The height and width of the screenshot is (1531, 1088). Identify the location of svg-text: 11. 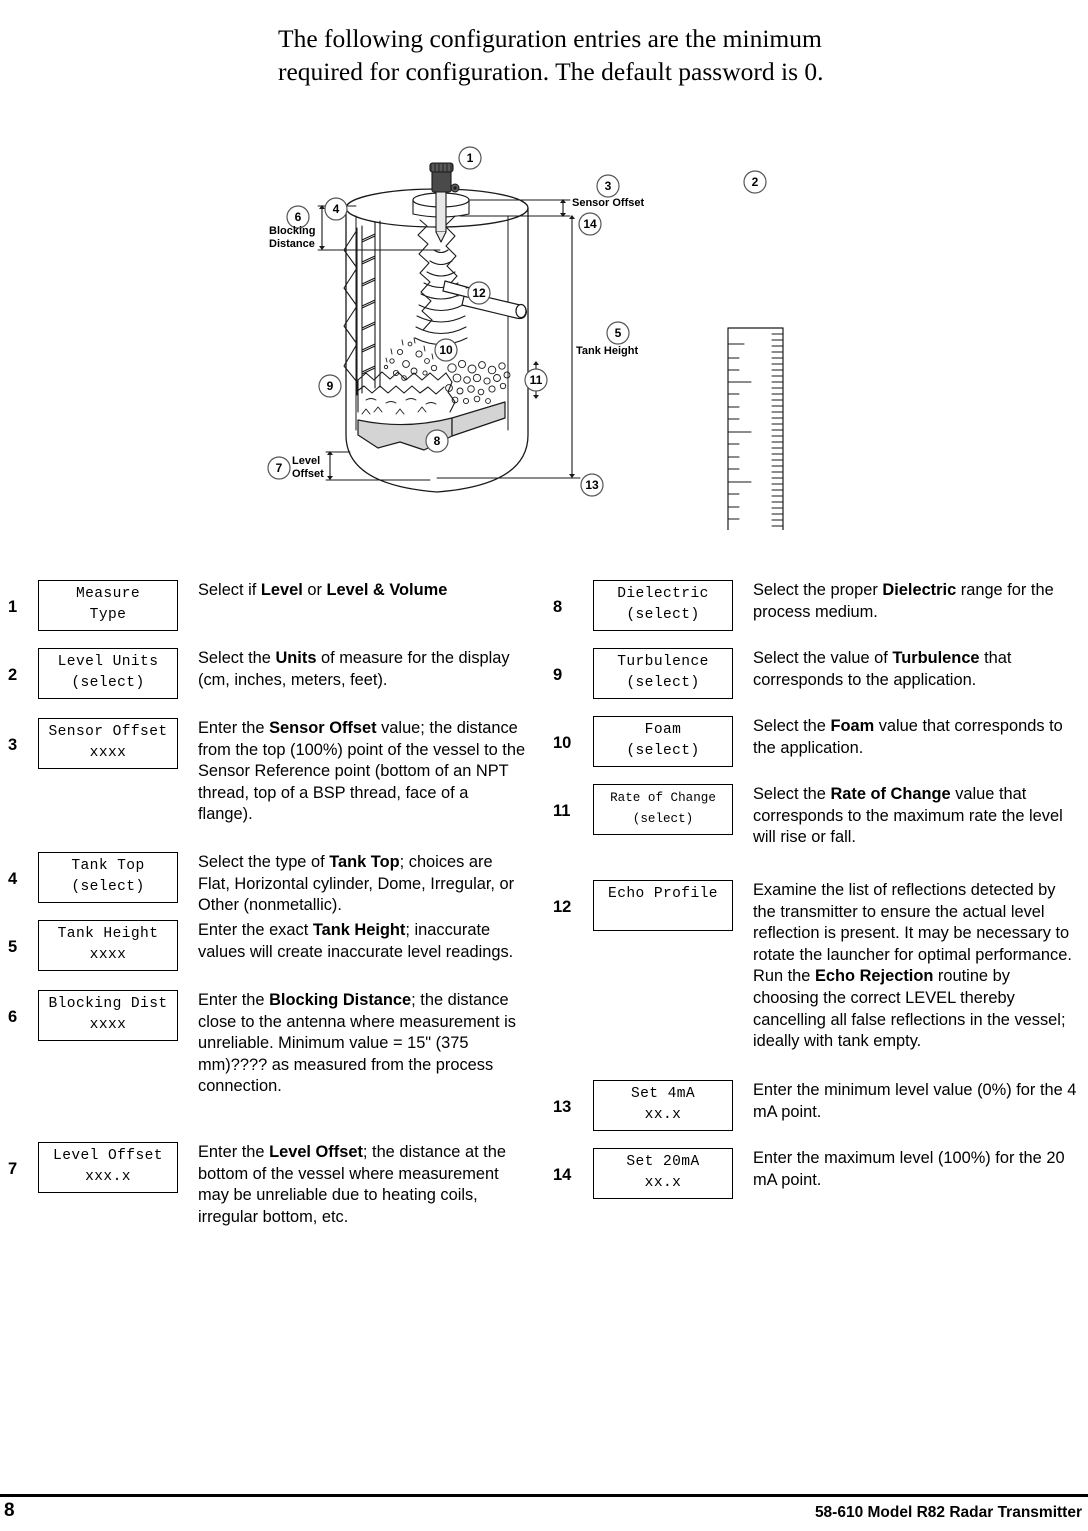
(536, 380).